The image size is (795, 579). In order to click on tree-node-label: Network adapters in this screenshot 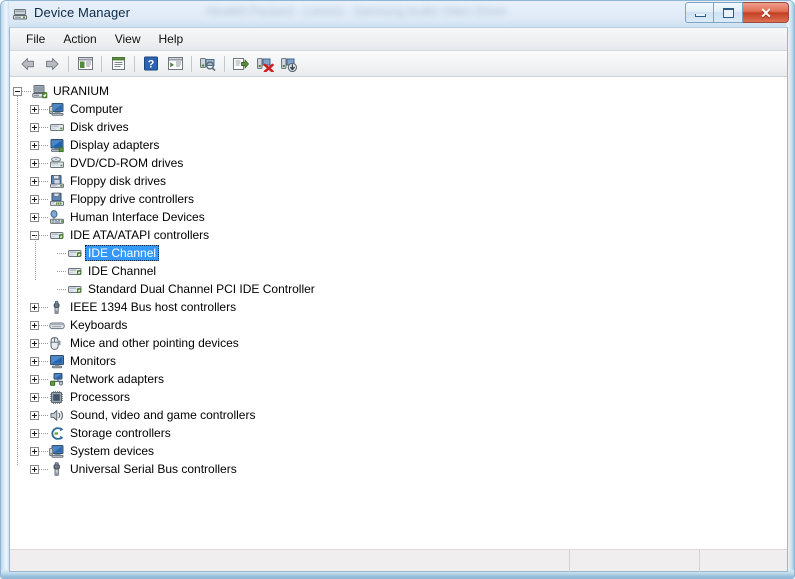, I will do `click(117, 379)`.